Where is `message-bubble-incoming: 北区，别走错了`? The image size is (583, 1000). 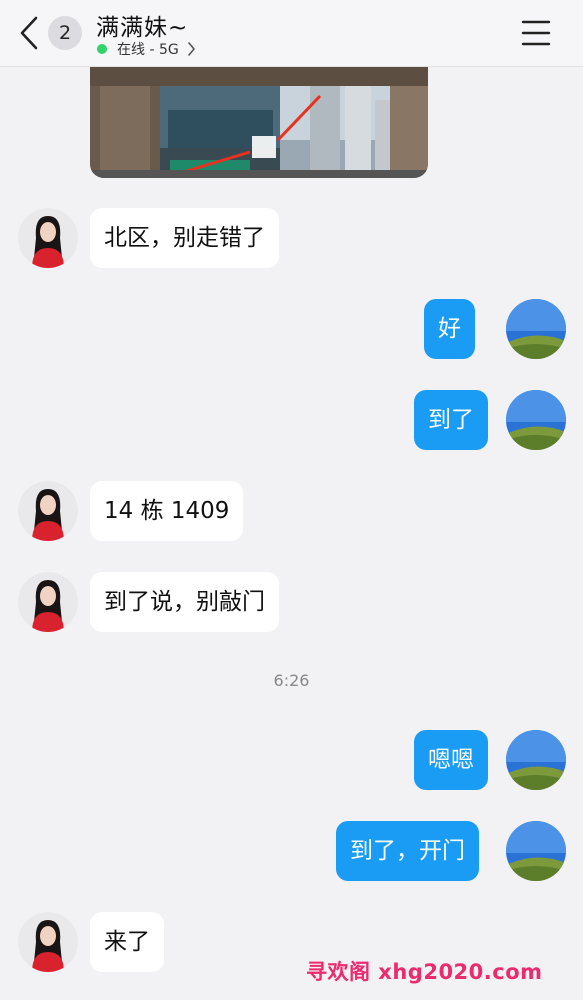
message-bubble-incoming: 北区，别走错了 is located at coordinates (184, 238).